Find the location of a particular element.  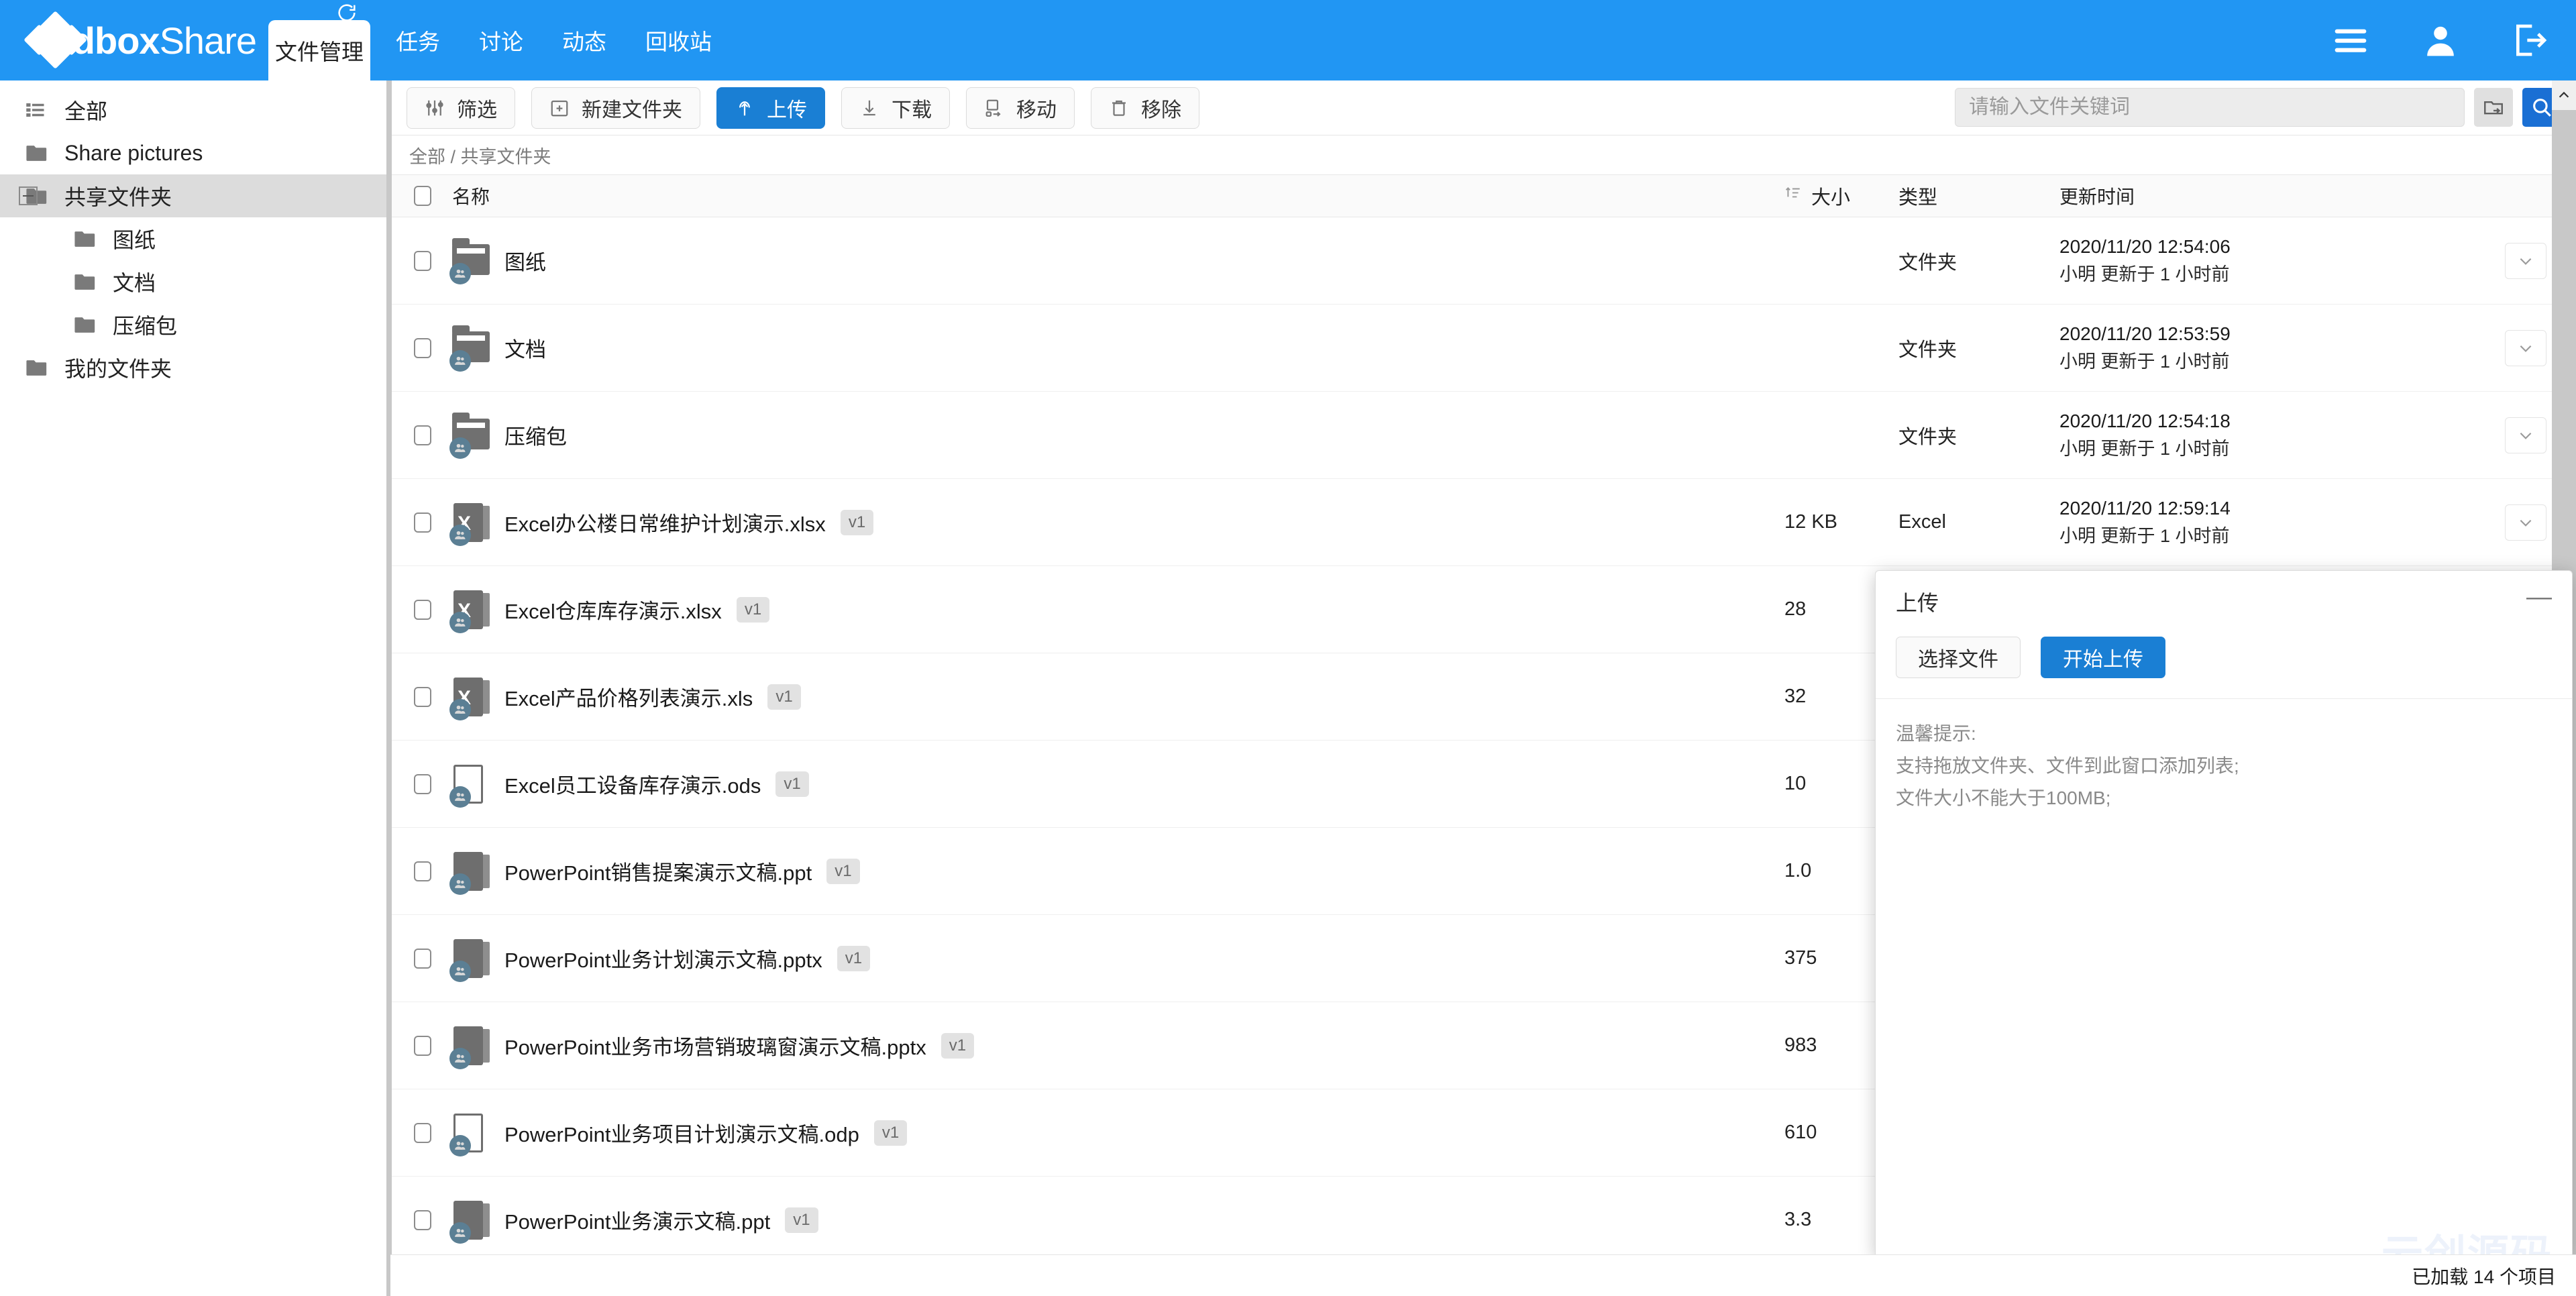

column-header-size: 大小 is located at coordinates (1841, 196).